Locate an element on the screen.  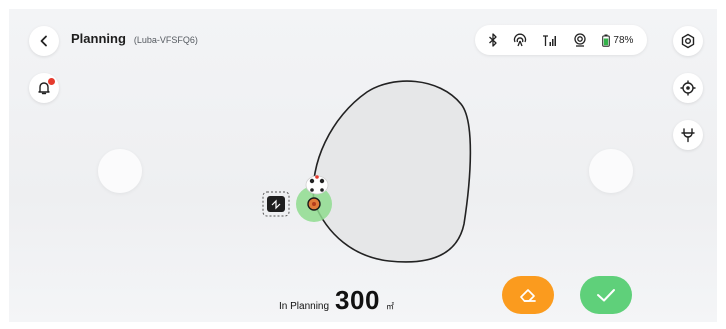
battery-percent: 78% is located at coordinates (623, 40).